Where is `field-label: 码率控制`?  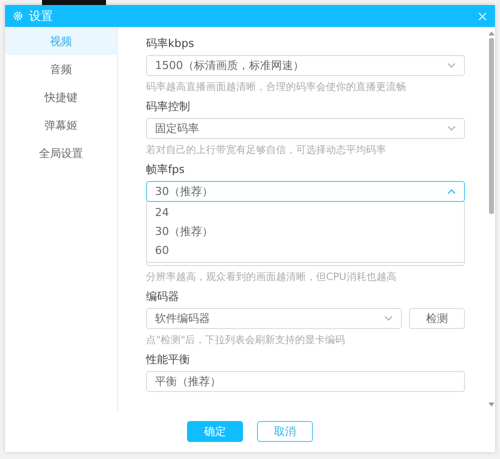
field-label: 码率控制 is located at coordinates (168, 106).